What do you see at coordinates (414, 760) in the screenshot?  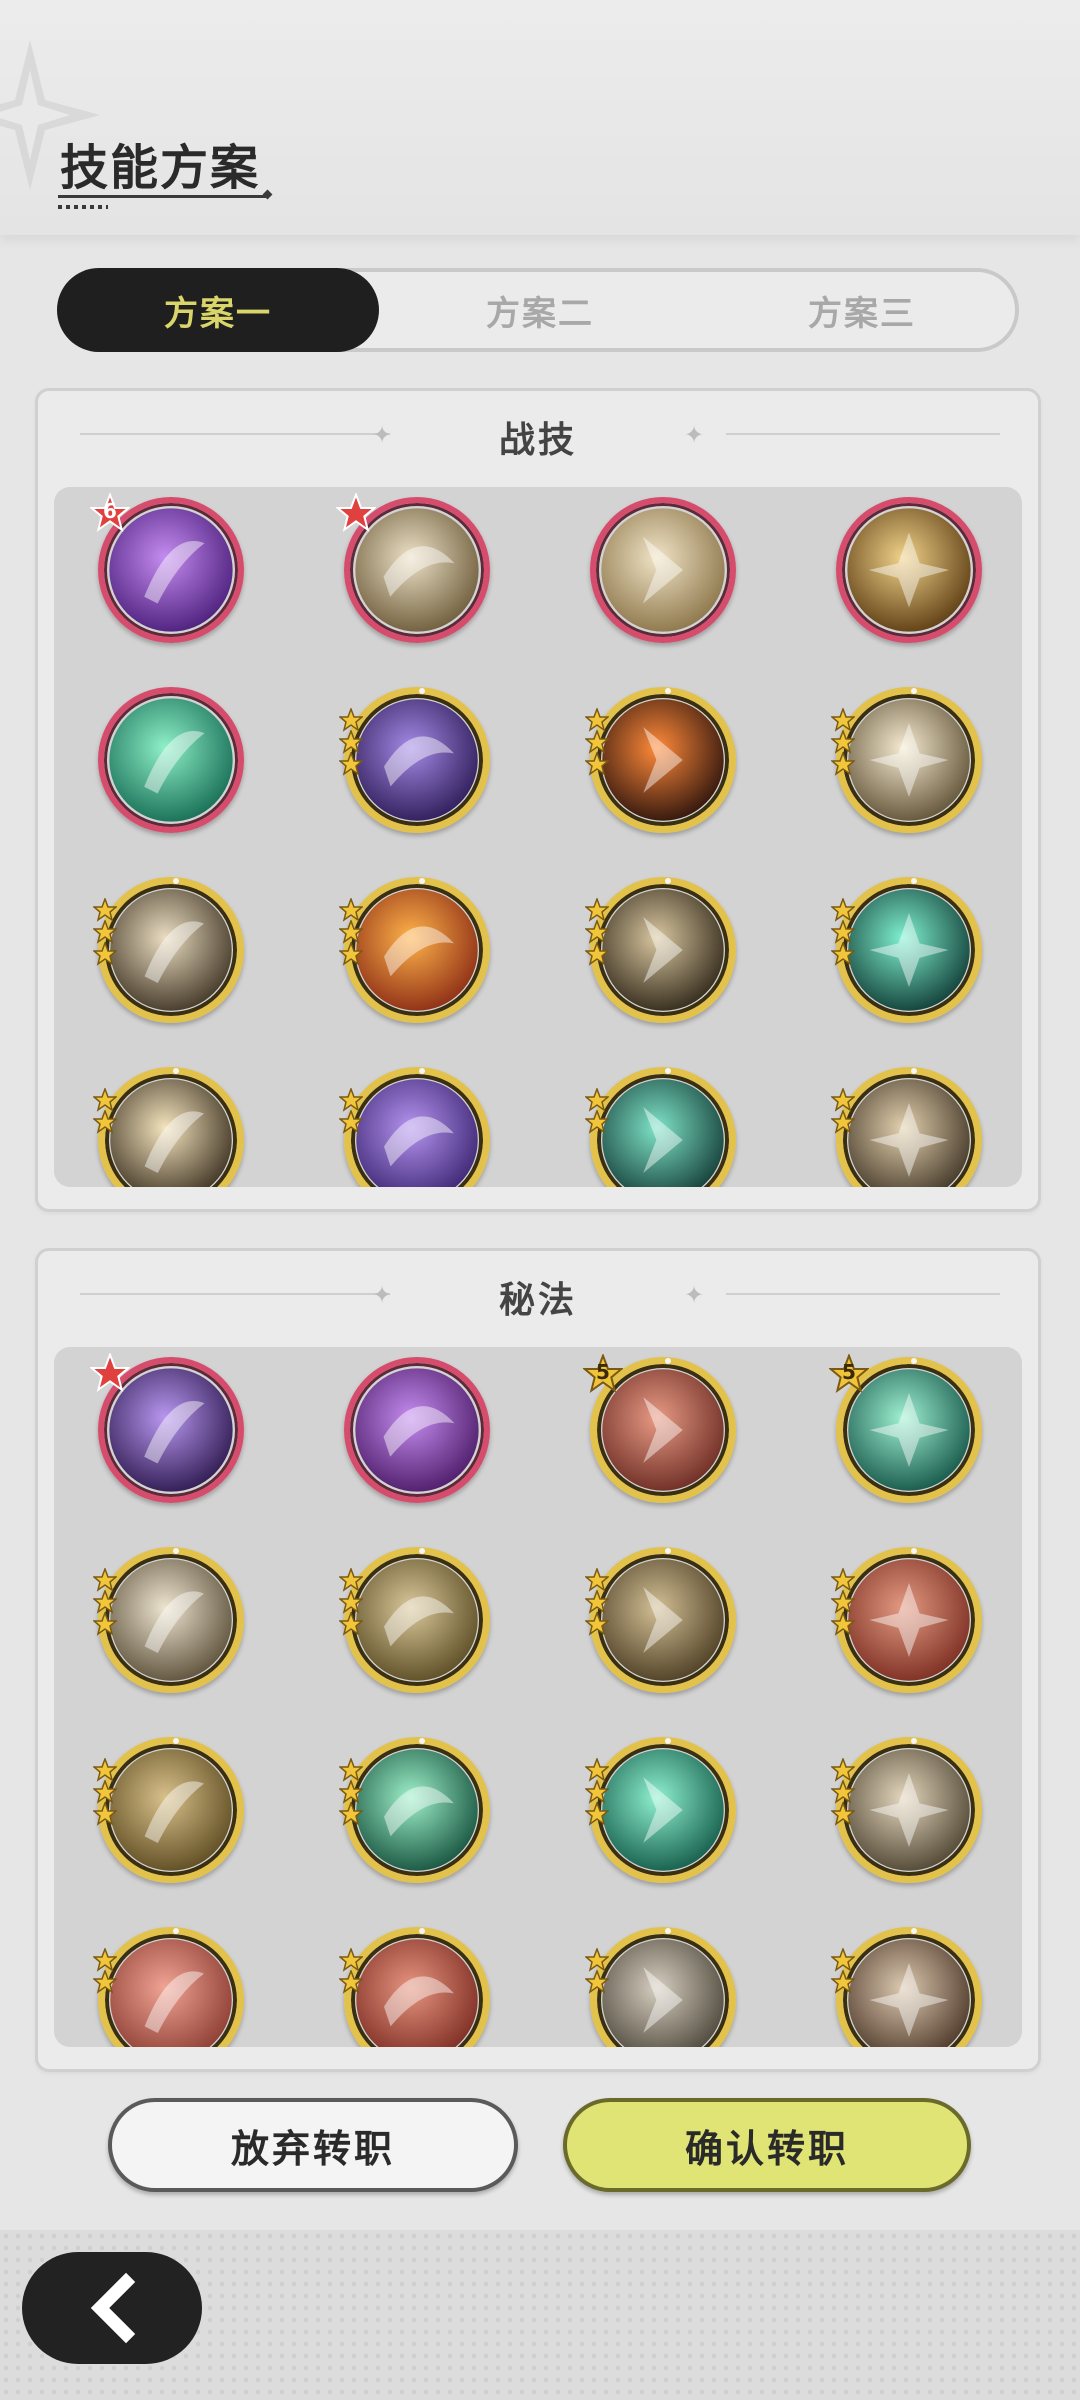 I see `shadow-claw-skill-icon` at bounding box center [414, 760].